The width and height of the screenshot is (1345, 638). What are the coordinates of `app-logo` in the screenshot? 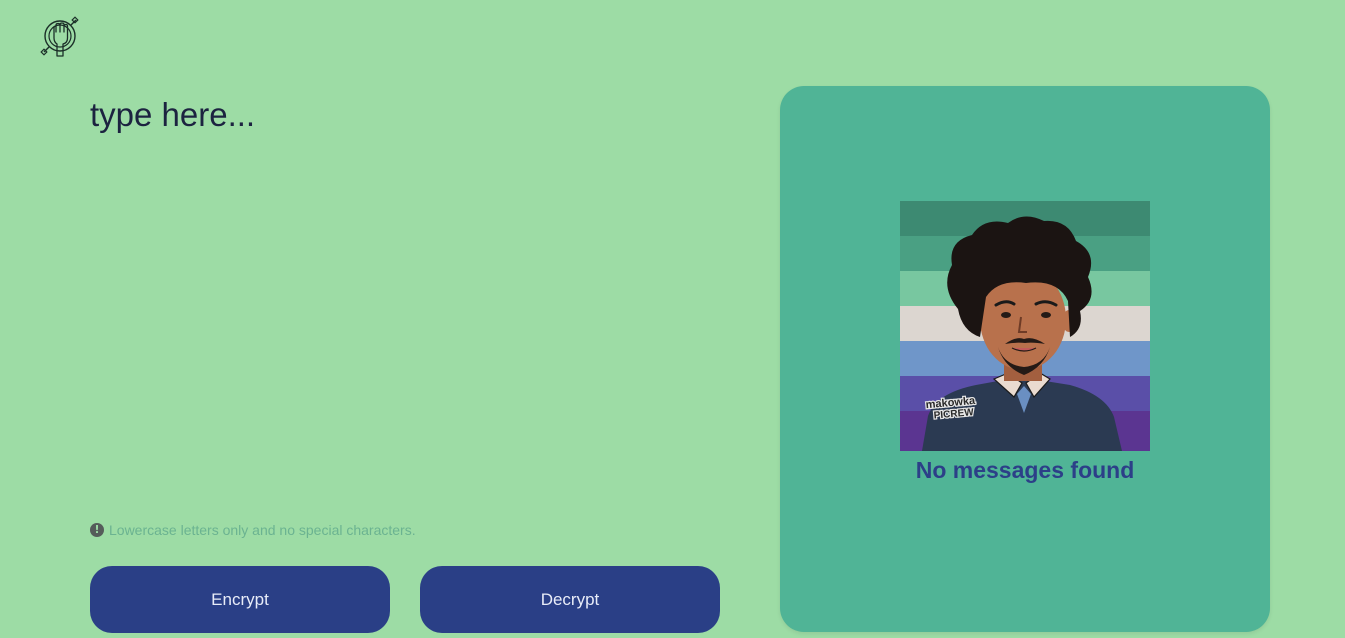 It's located at (60, 37).